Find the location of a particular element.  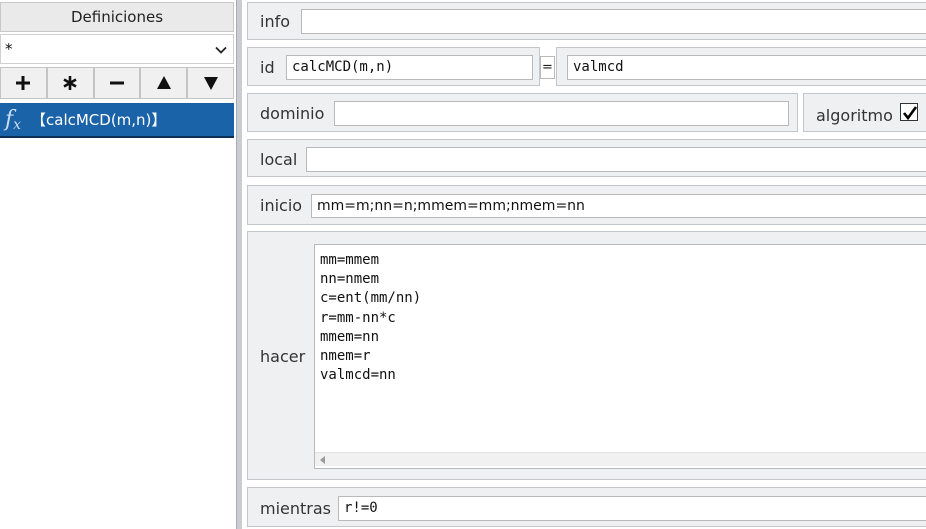

result-input: valmcd is located at coordinates (746, 67).